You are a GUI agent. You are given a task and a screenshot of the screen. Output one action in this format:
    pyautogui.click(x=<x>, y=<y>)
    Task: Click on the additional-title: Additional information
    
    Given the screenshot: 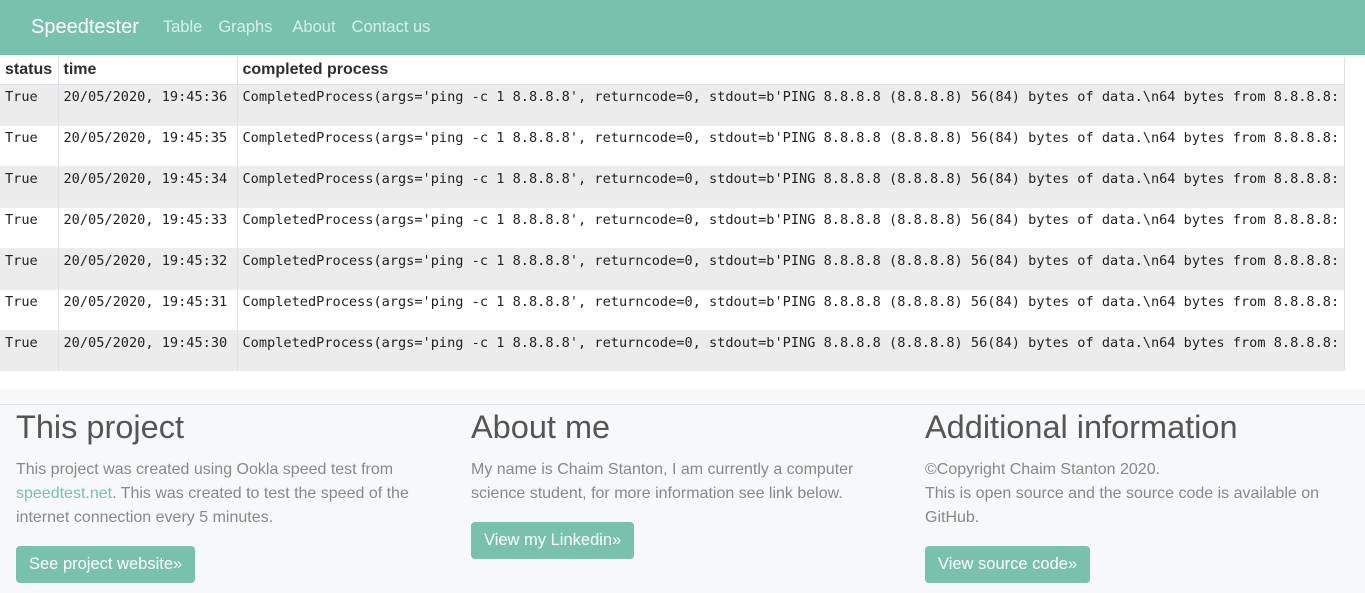 What is the action you would take?
    pyautogui.click(x=1081, y=427)
    